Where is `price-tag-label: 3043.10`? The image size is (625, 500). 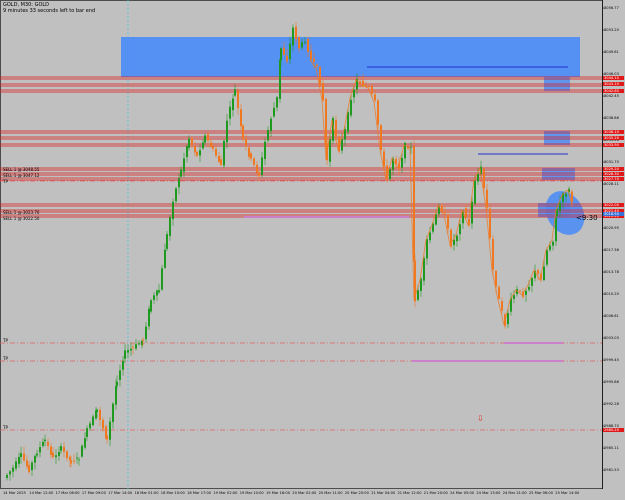 price-tag-label: 3043.10 is located at coordinates (613, 84).